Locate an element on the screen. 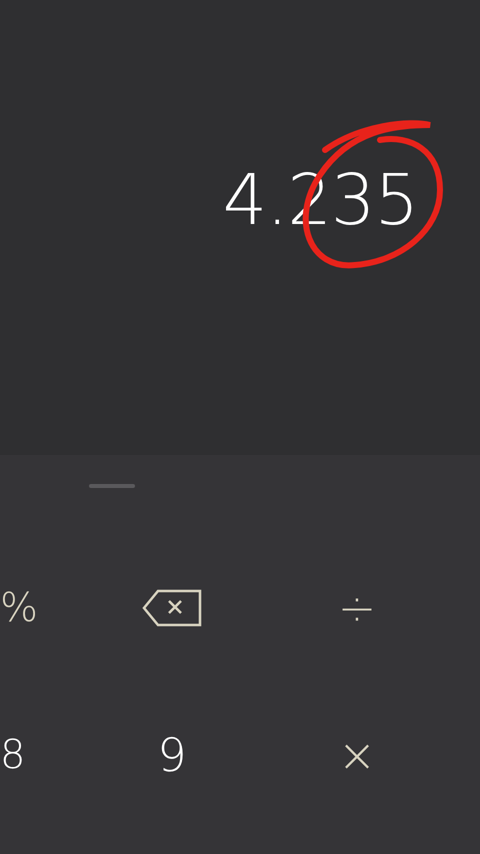 The image size is (480, 854). drag-handle is located at coordinates (112, 486).